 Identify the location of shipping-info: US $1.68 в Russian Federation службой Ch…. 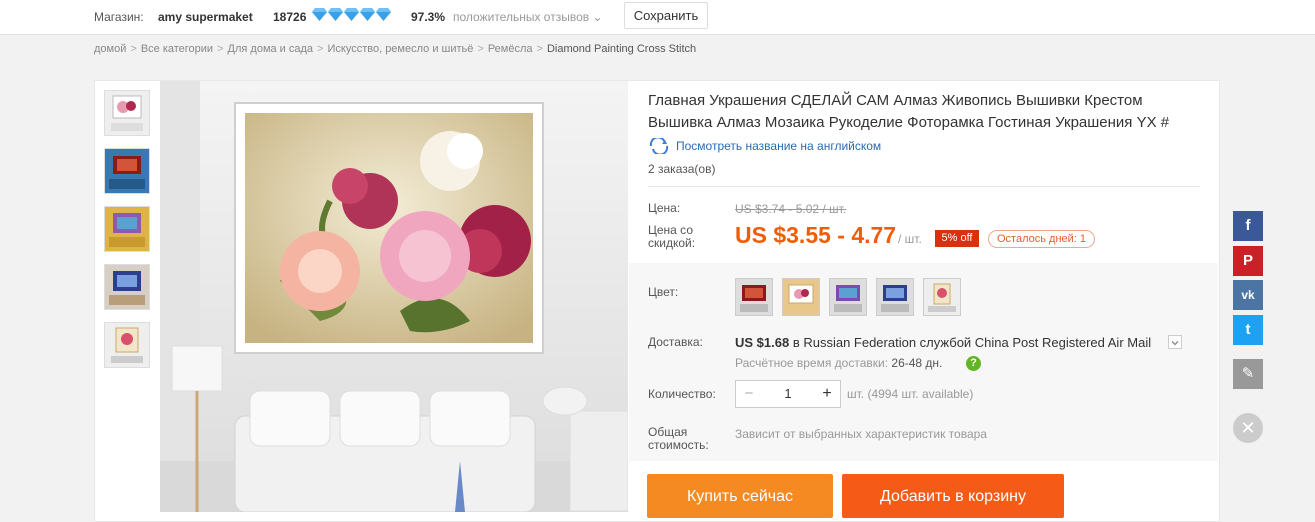
(943, 342).